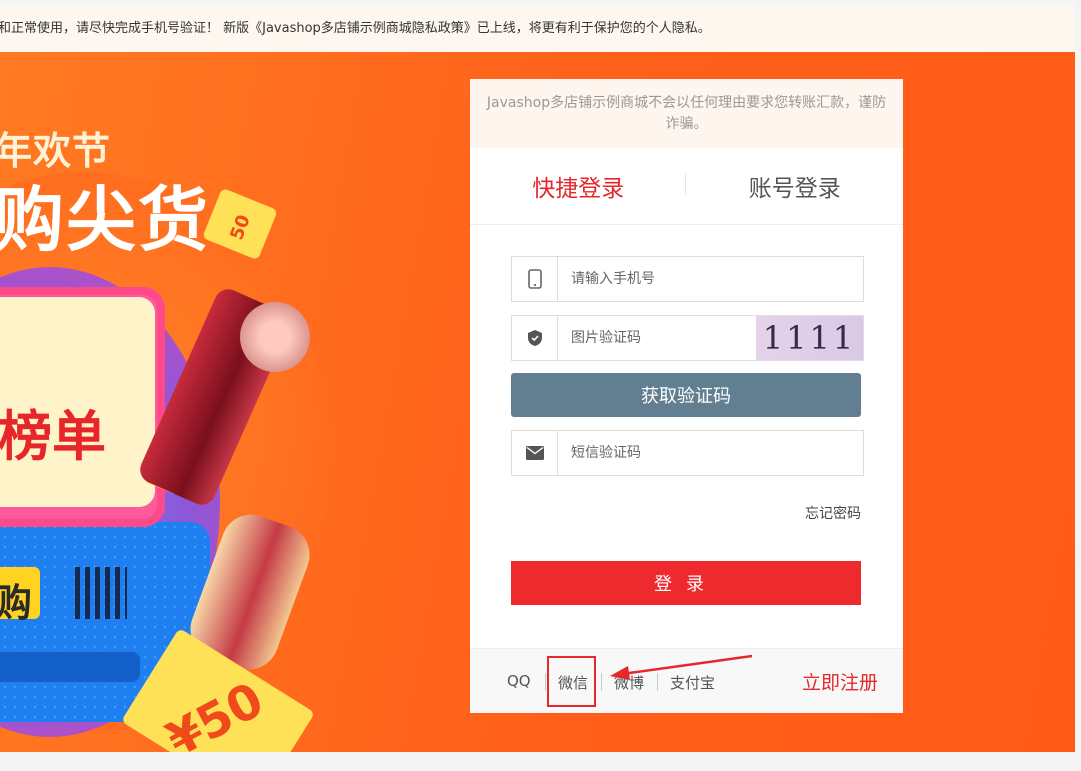 This screenshot has height=771, width=1081. I want to click on highlight-box, so click(571, 681).